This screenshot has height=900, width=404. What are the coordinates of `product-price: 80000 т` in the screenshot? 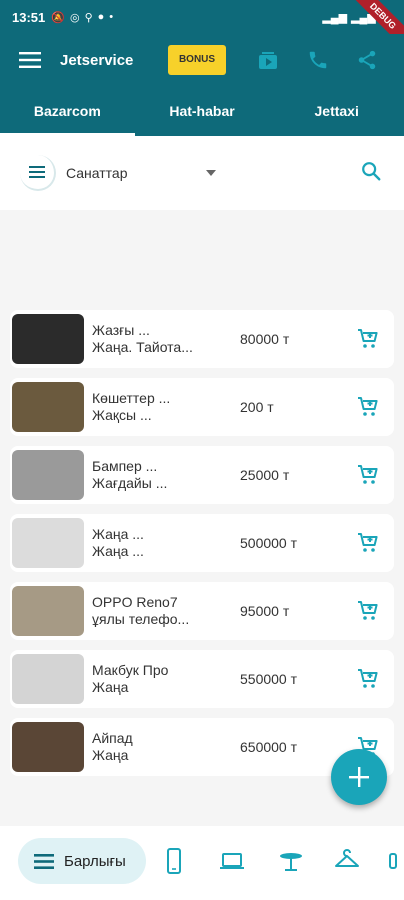 It's located at (265, 339).